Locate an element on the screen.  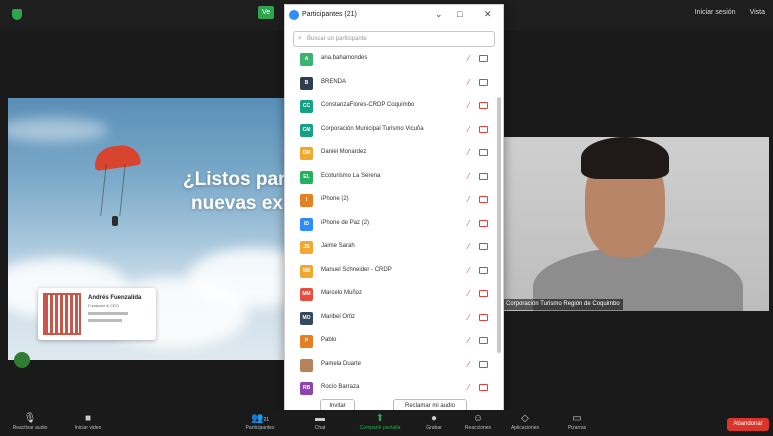
participant-name: Jaime Sarah is located at coordinates (338, 246).